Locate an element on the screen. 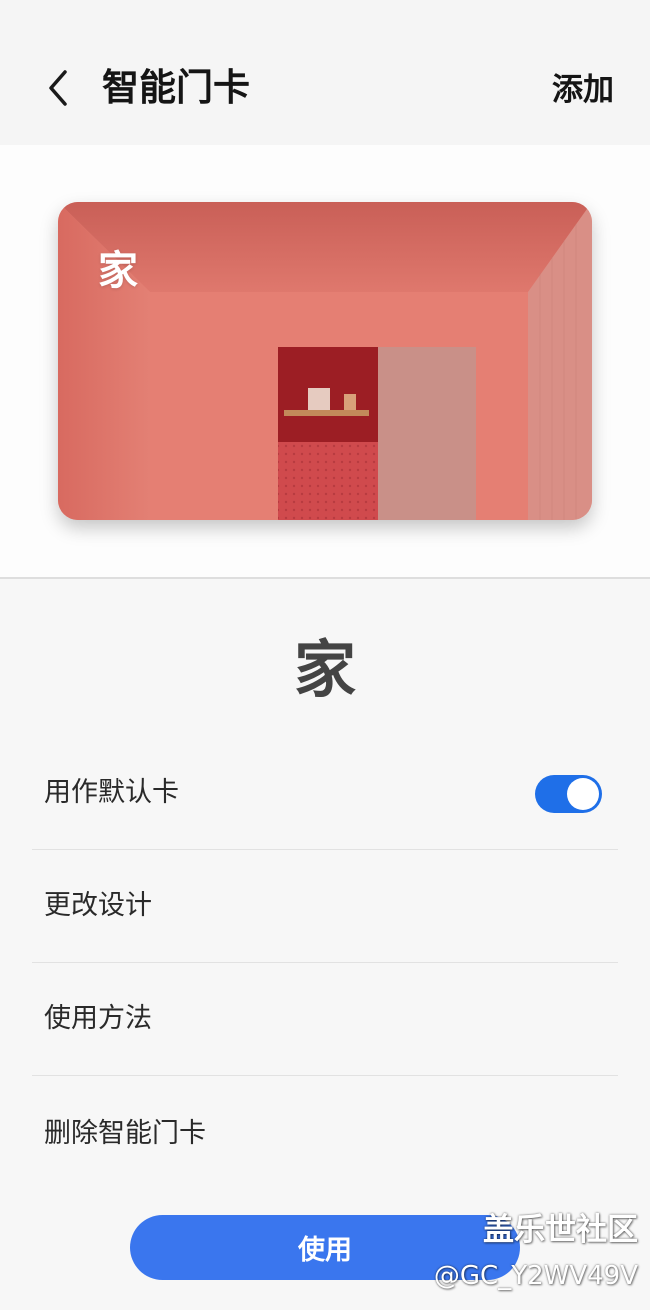  how-to-use-row: 使用方法 is located at coordinates (325, 1019).